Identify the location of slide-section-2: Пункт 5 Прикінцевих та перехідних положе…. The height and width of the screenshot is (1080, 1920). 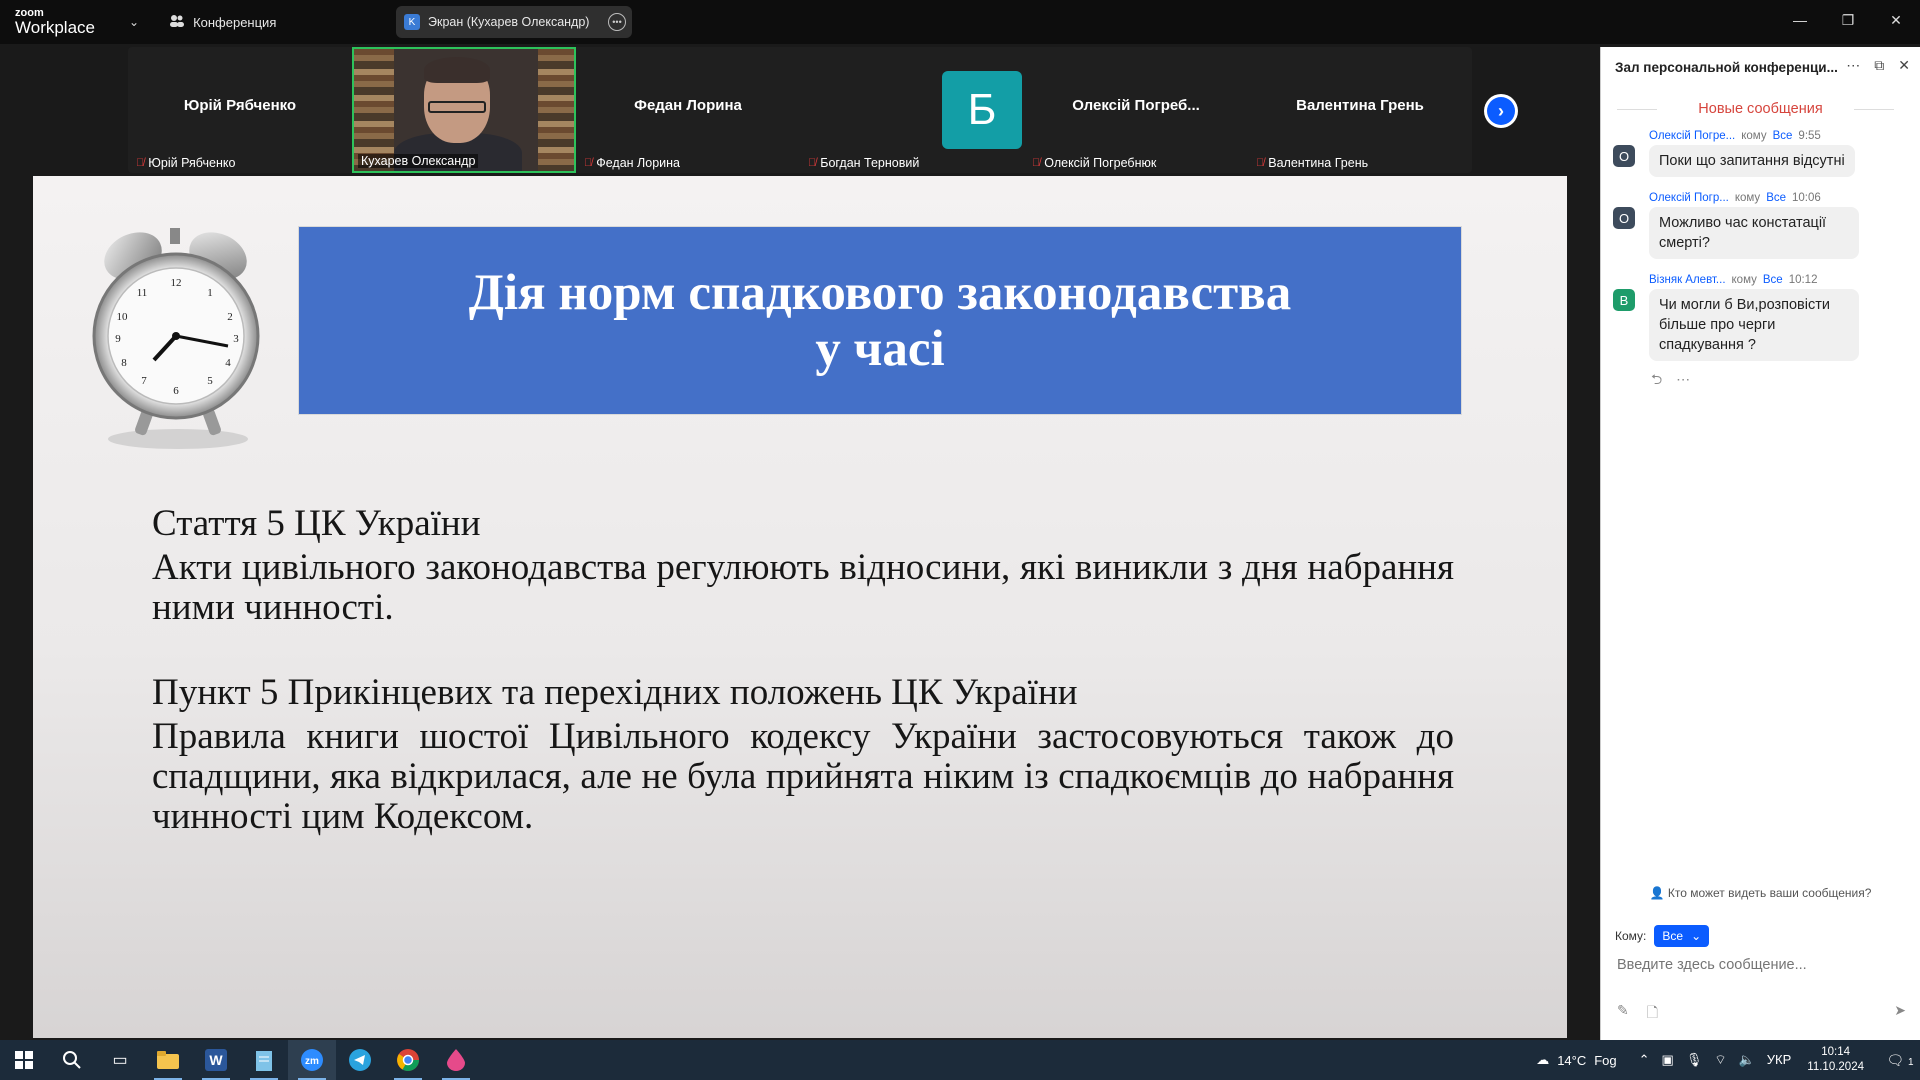
(803, 753).